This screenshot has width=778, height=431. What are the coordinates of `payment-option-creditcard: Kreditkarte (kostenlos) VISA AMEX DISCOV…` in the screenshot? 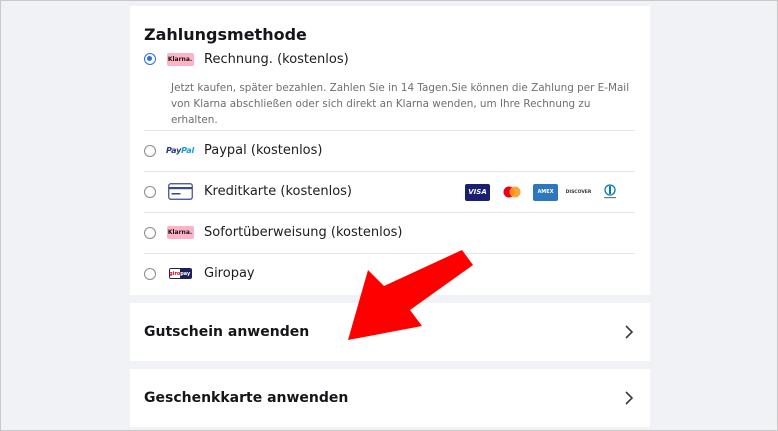 It's located at (389, 191).